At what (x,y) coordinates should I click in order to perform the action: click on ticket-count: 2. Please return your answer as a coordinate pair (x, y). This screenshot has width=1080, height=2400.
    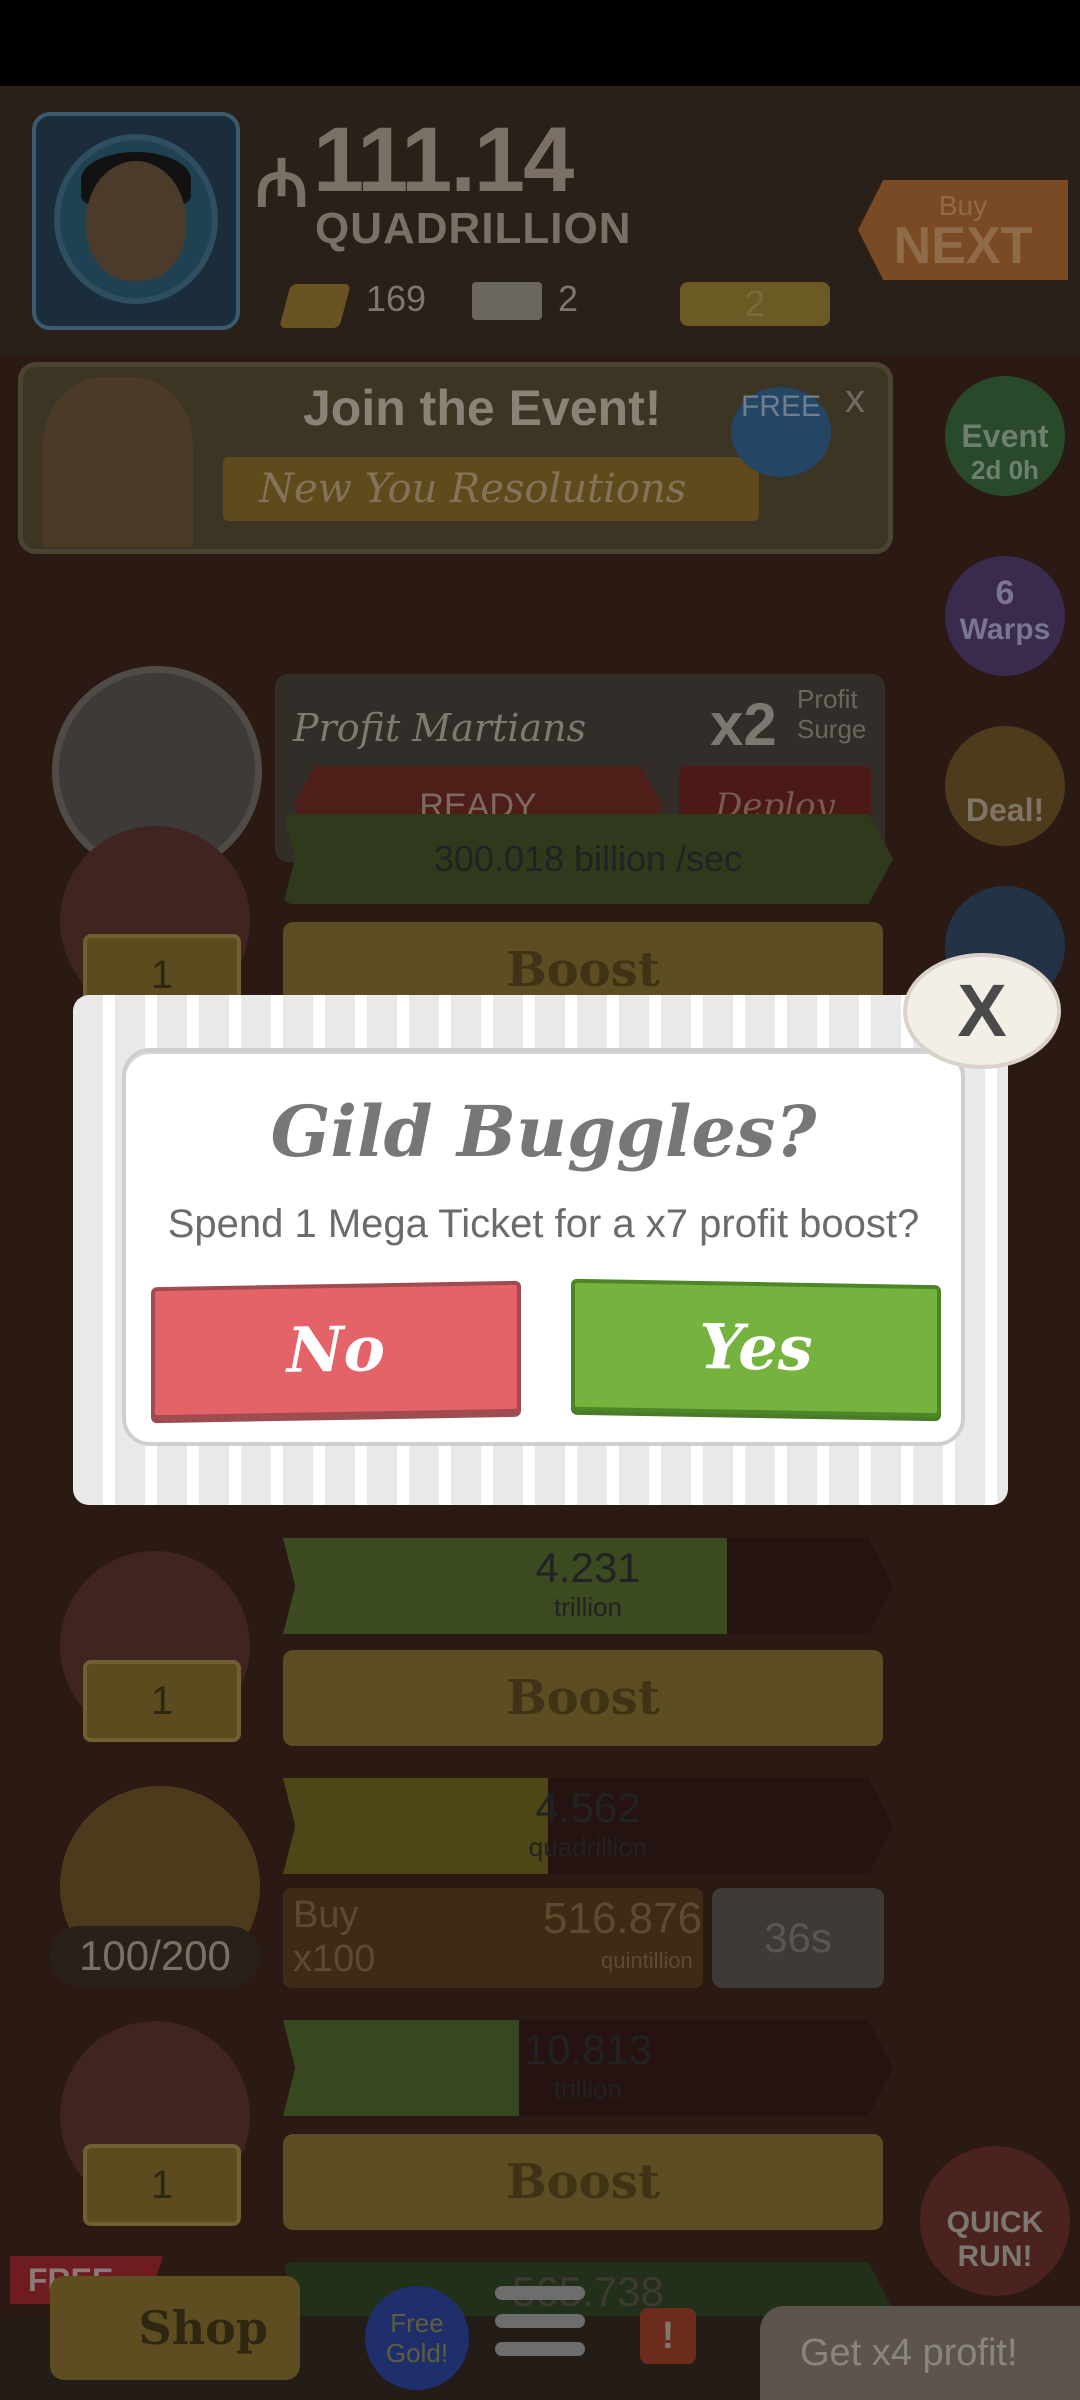
    Looking at the image, I should click on (568, 298).